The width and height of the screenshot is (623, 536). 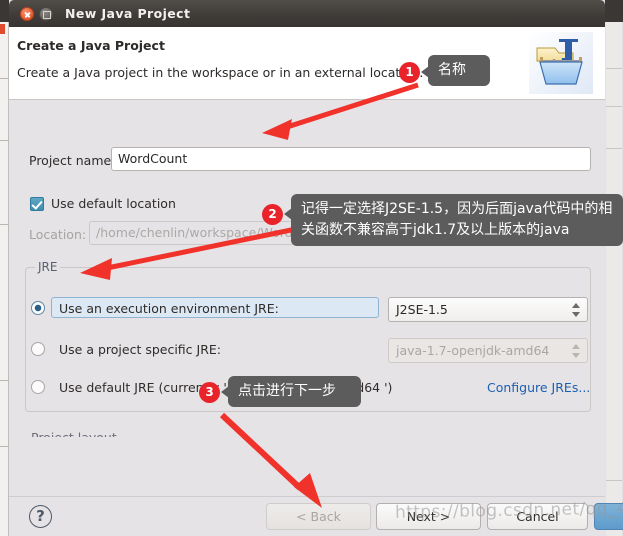 I want to click on annotation-badge-2: 2, so click(x=272, y=214).